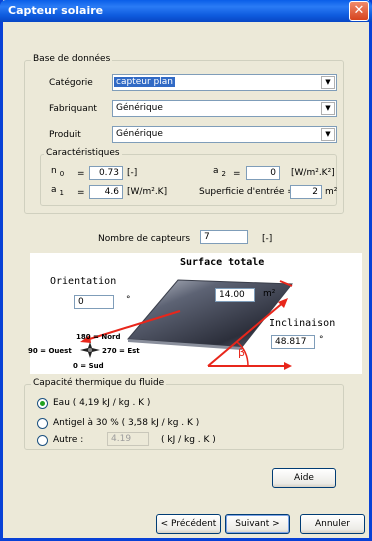 The height and width of the screenshot is (541, 372). I want to click on a2-unit: [W/m².K²], so click(313, 173).